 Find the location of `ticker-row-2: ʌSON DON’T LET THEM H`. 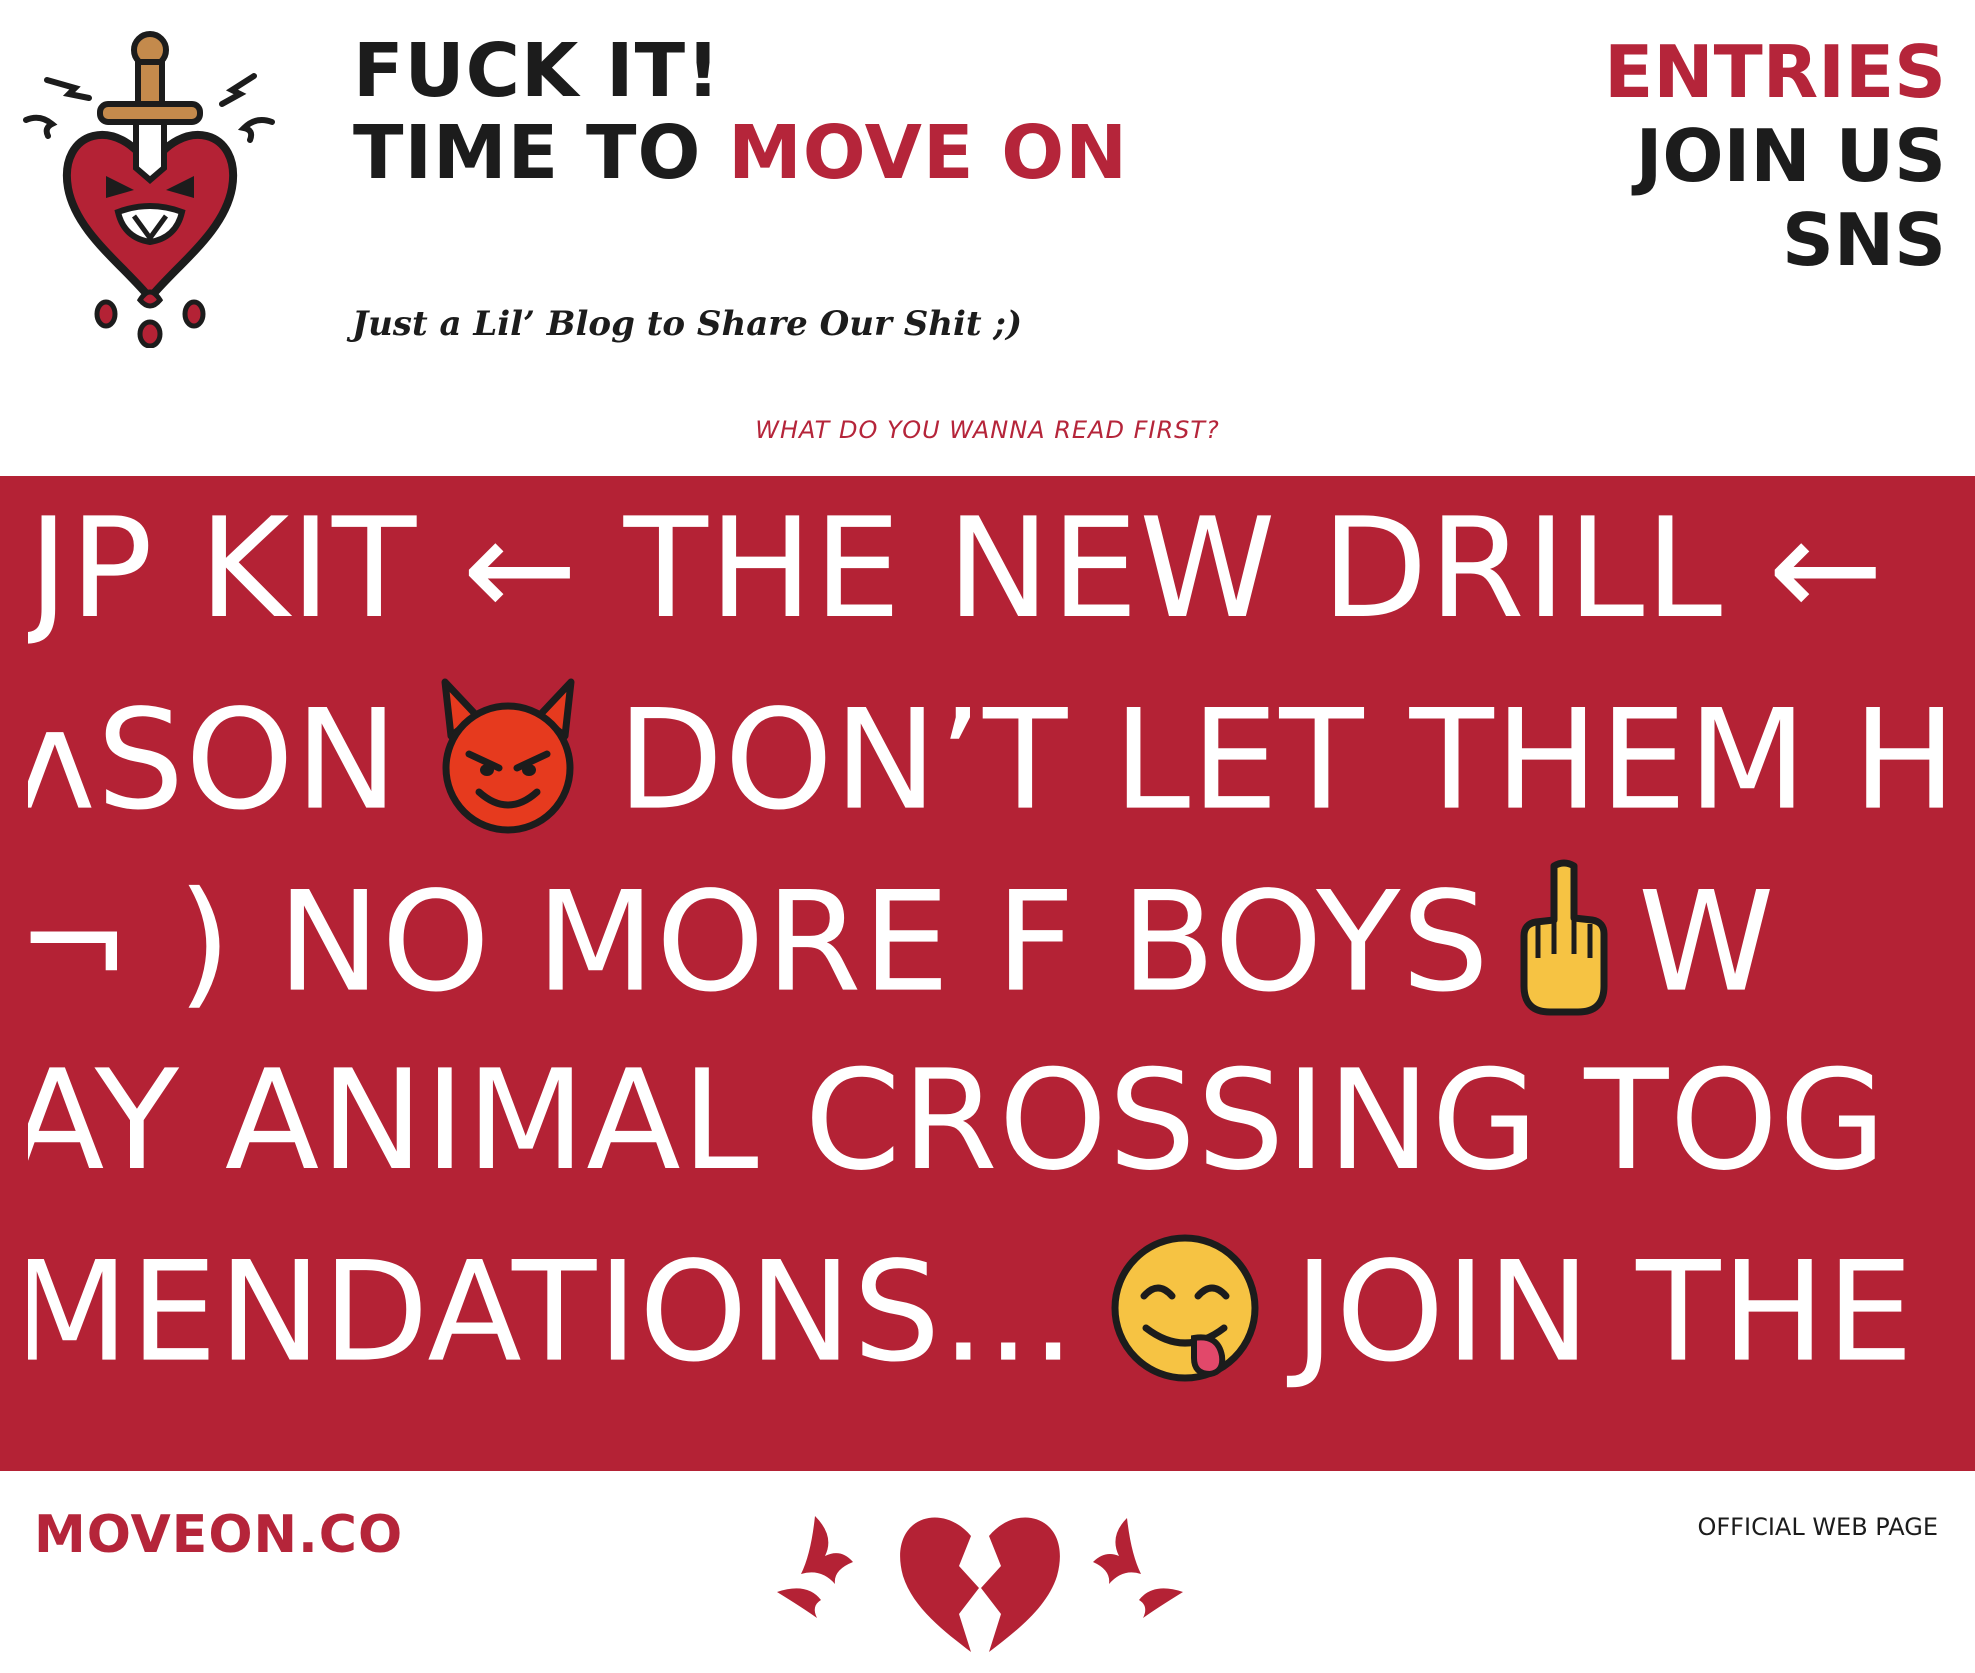

ticker-row-2: ʌSON DON’T LET THEM H is located at coordinates (988, 770).